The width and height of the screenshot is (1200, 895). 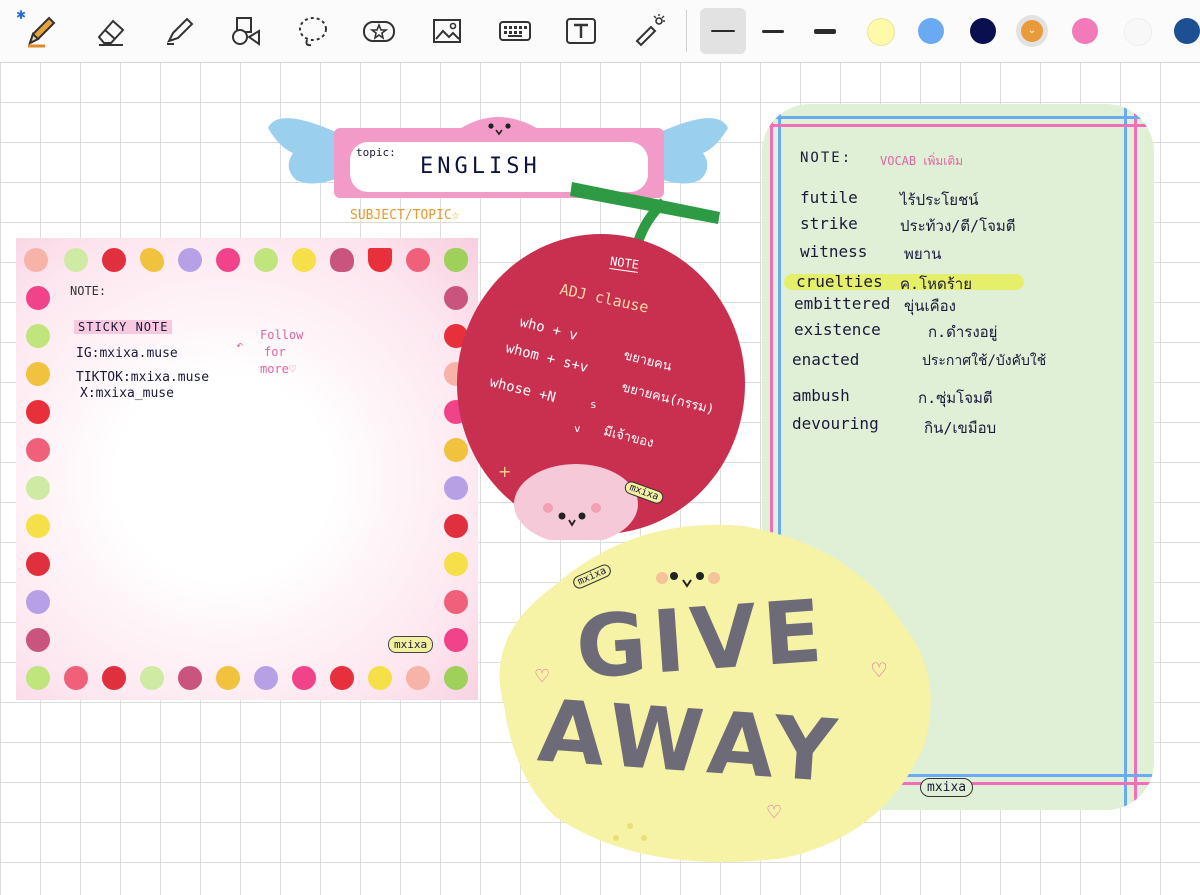 What do you see at coordinates (282, 335) in the screenshot?
I see `follow-text-1: Follow` at bounding box center [282, 335].